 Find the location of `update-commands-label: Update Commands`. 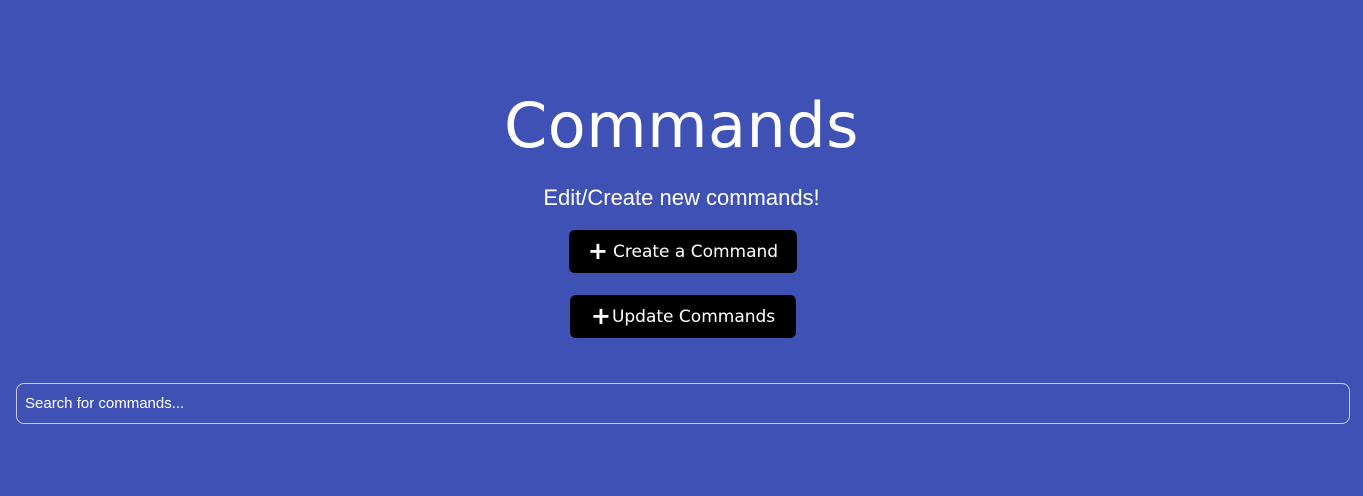

update-commands-label: Update Commands is located at coordinates (693, 316).